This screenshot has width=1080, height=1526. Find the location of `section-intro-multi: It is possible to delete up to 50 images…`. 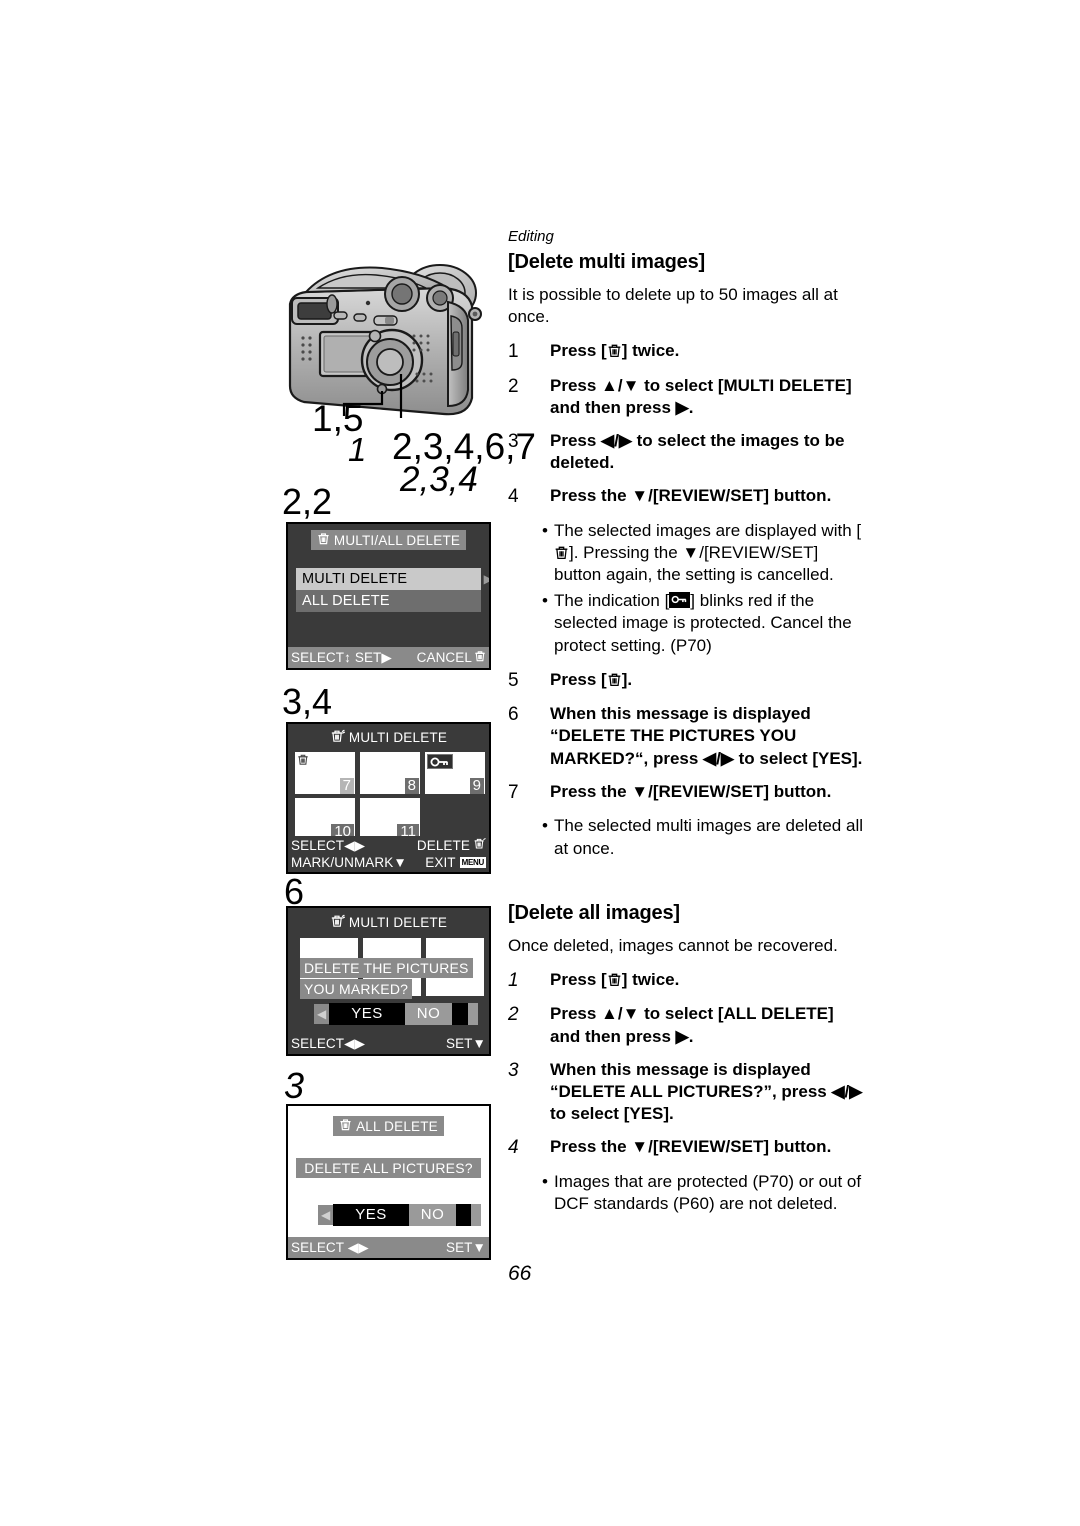

section-intro-multi: It is possible to delete up to 50 images… is located at coordinates (673, 306).